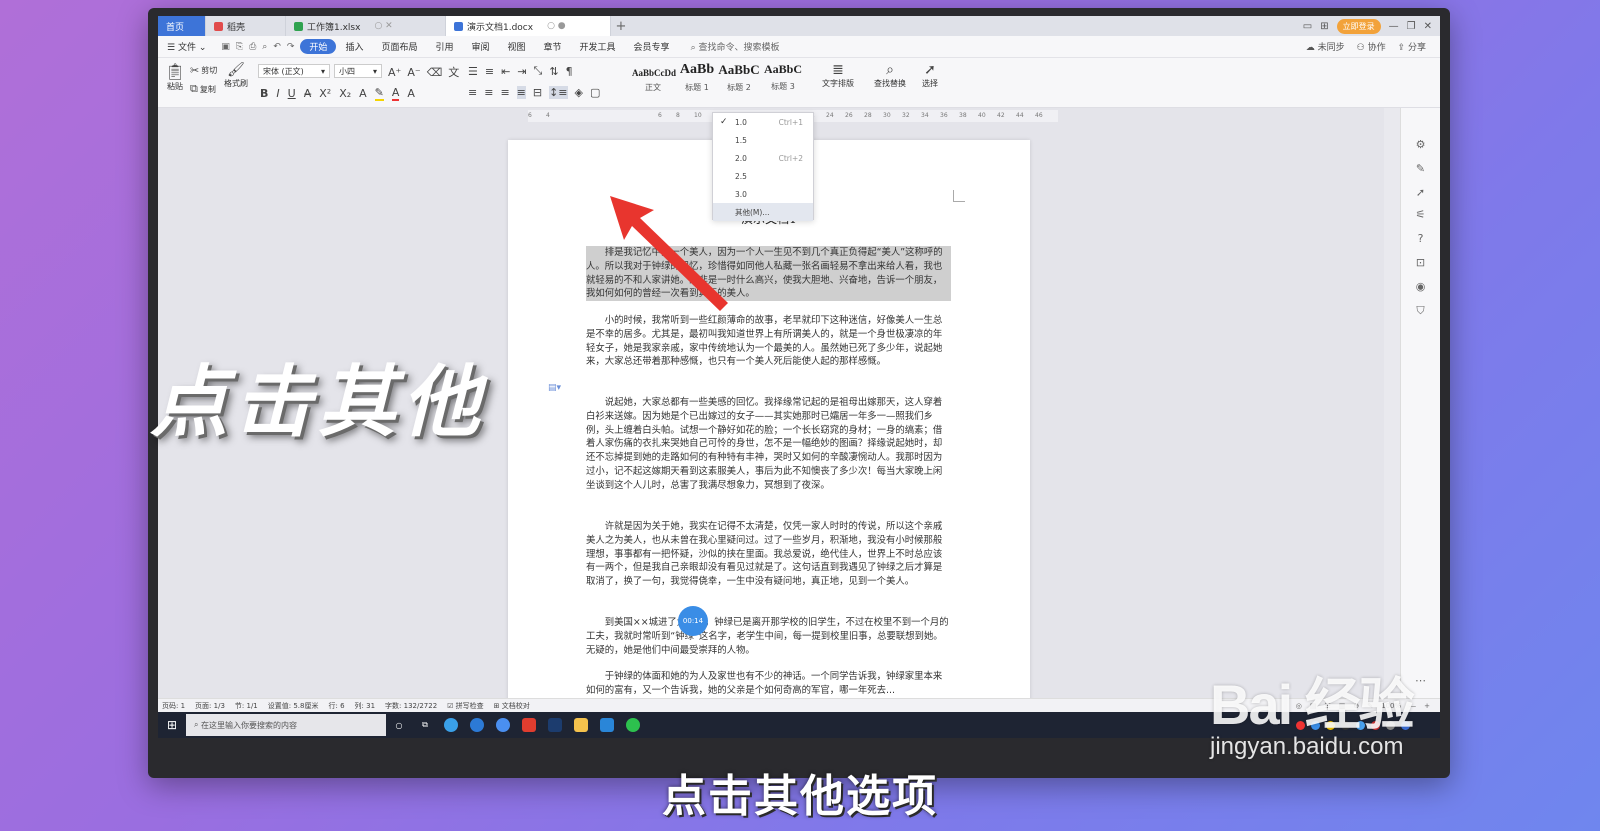 Image resolution: width=1600 pixels, height=831 pixels. What do you see at coordinates (553, 46) in the screenshot?
I see `menu-section: 章节` at bounding box center [553, 46].